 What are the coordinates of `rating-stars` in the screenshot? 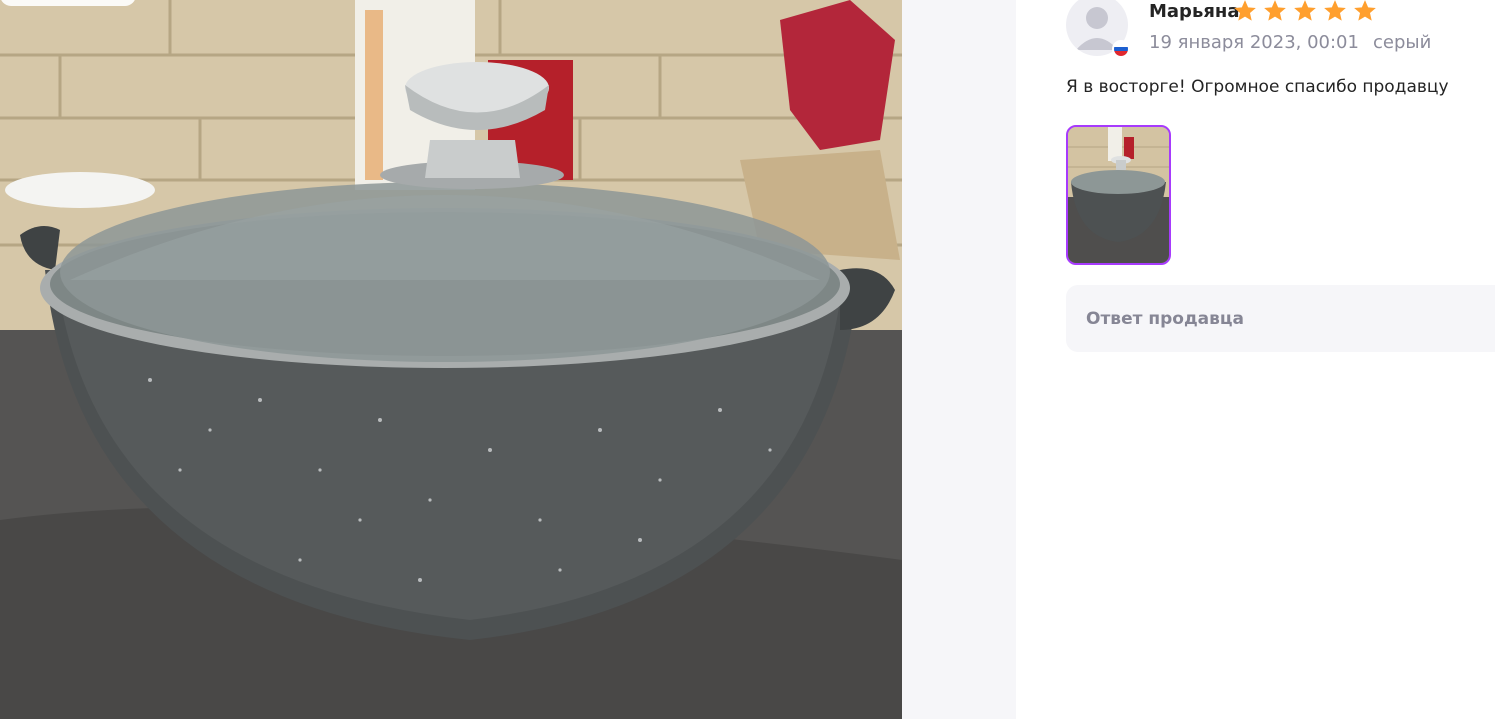 It's located at (1305, 12).